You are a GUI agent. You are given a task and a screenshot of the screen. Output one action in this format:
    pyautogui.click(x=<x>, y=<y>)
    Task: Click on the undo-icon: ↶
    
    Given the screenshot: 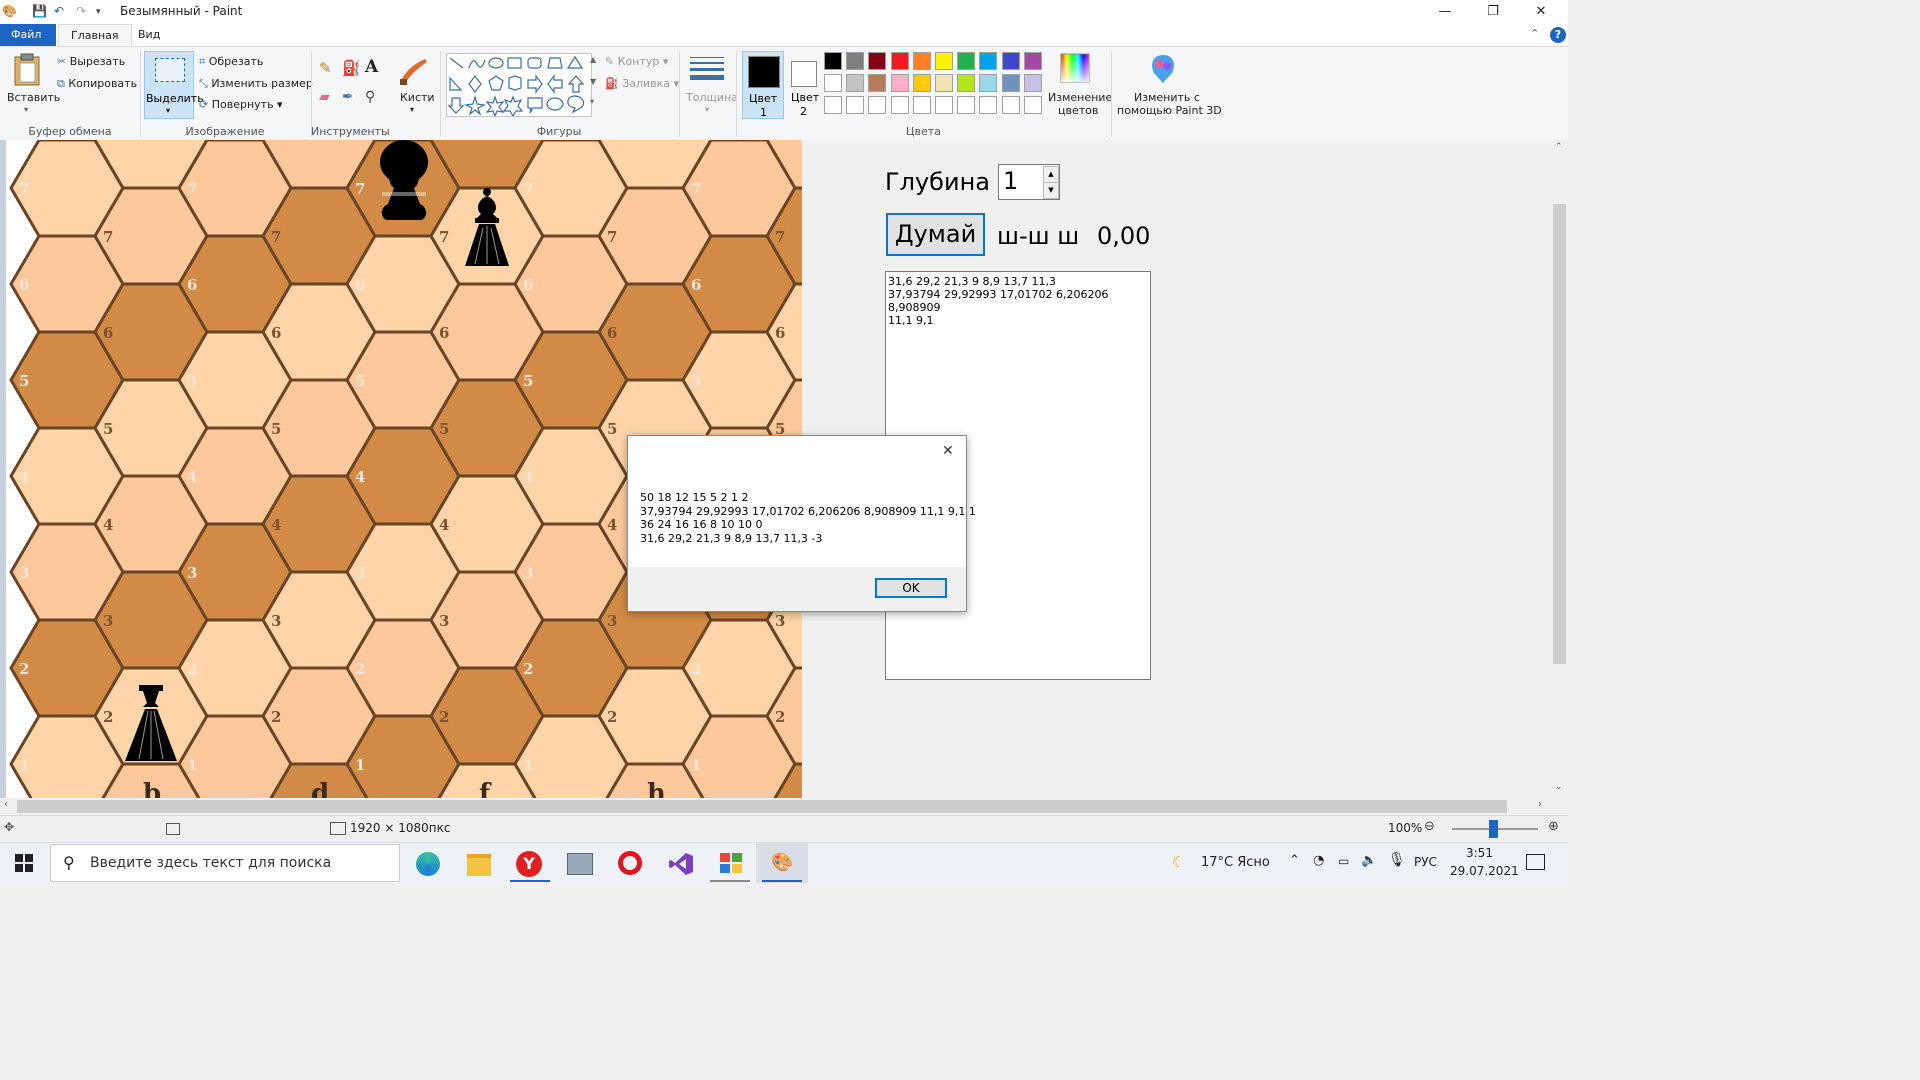 What is the action you would take?
    pyautogui.click(x=59, y=11)
    